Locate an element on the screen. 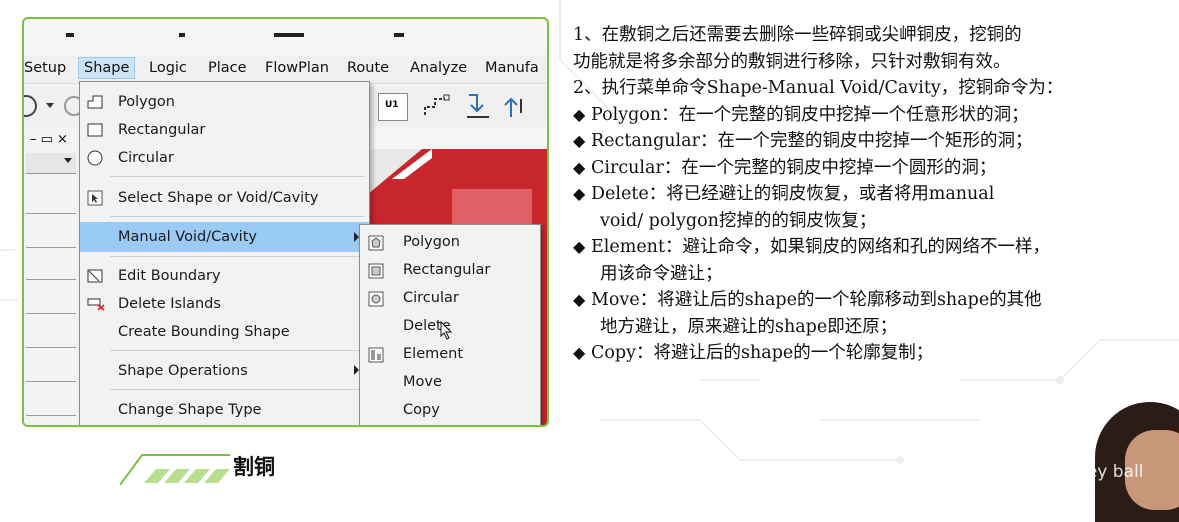 This screenshot has width=1179, height=522. menu-logic: Logic is located at coordinates (168, 68).